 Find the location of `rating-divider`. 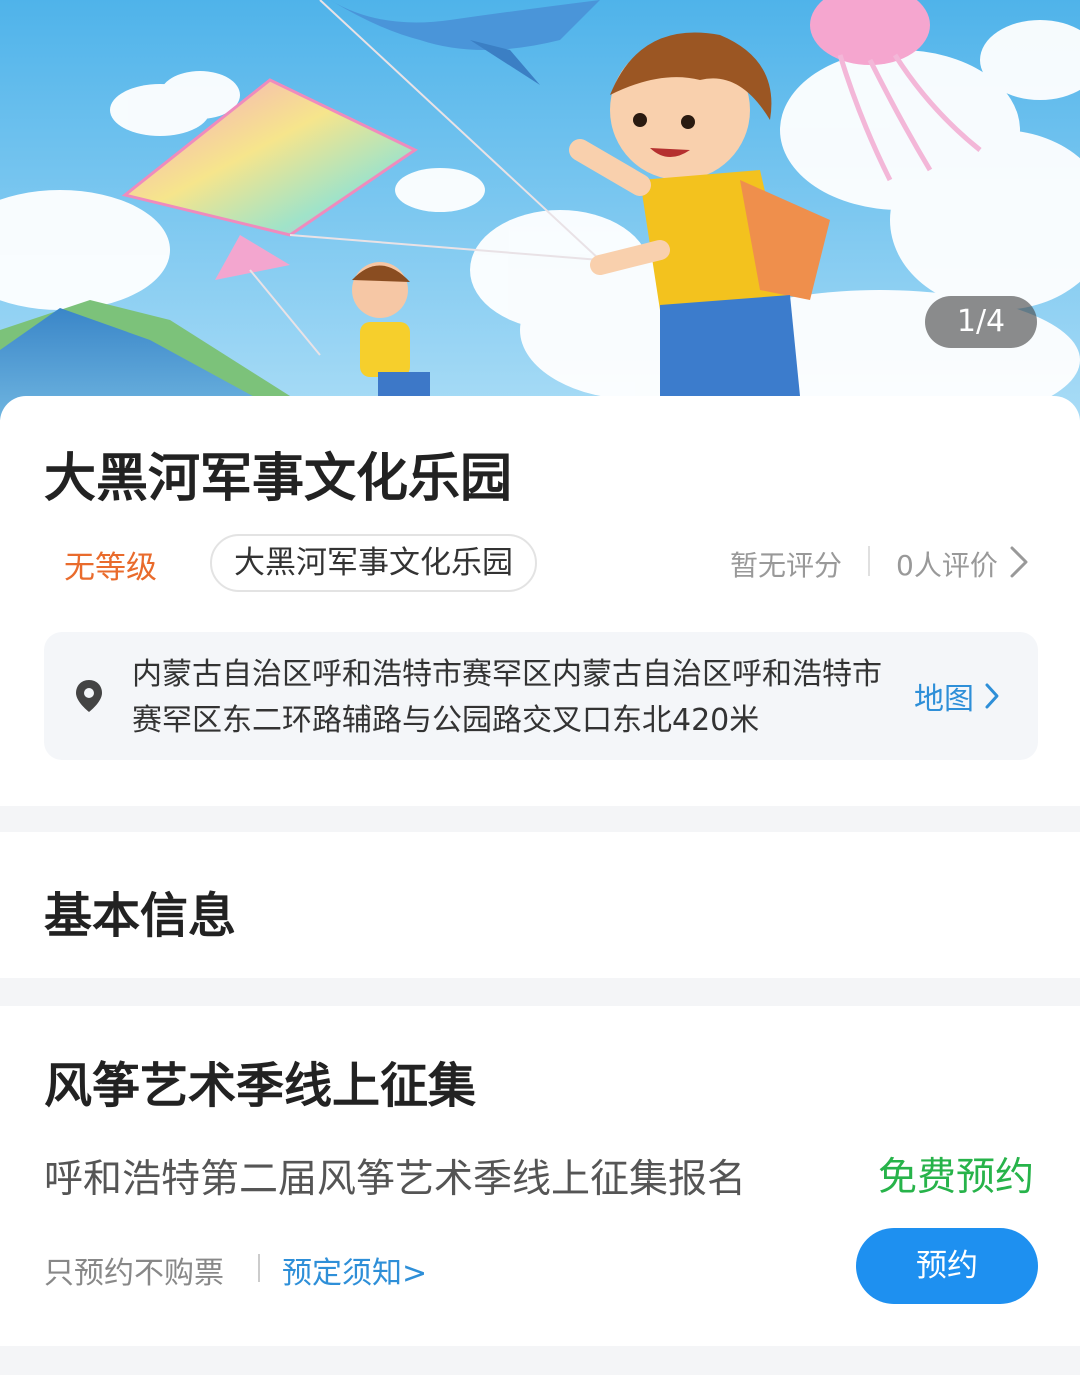

rating-divider is located at coordinates (869, 561).